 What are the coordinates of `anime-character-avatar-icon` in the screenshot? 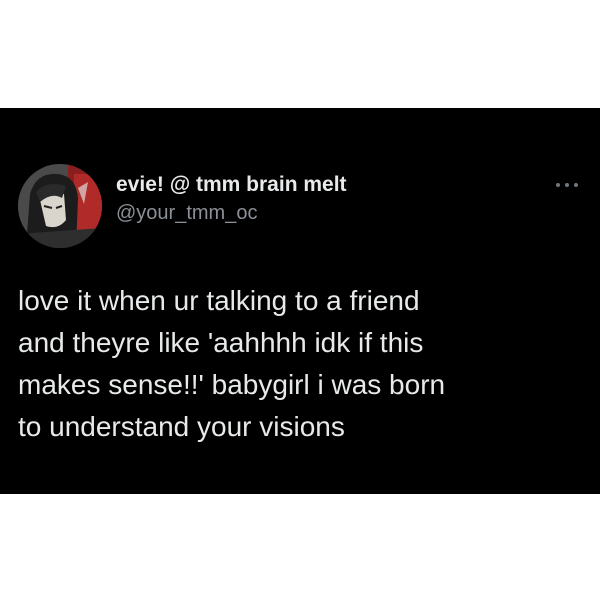 It's located at (60, 206).